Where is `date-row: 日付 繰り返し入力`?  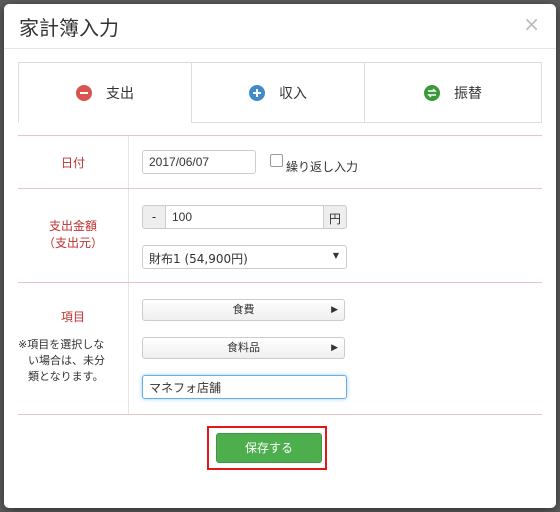 date-row: 日付 繰り返し入力 is located at coordinates (280, 162).